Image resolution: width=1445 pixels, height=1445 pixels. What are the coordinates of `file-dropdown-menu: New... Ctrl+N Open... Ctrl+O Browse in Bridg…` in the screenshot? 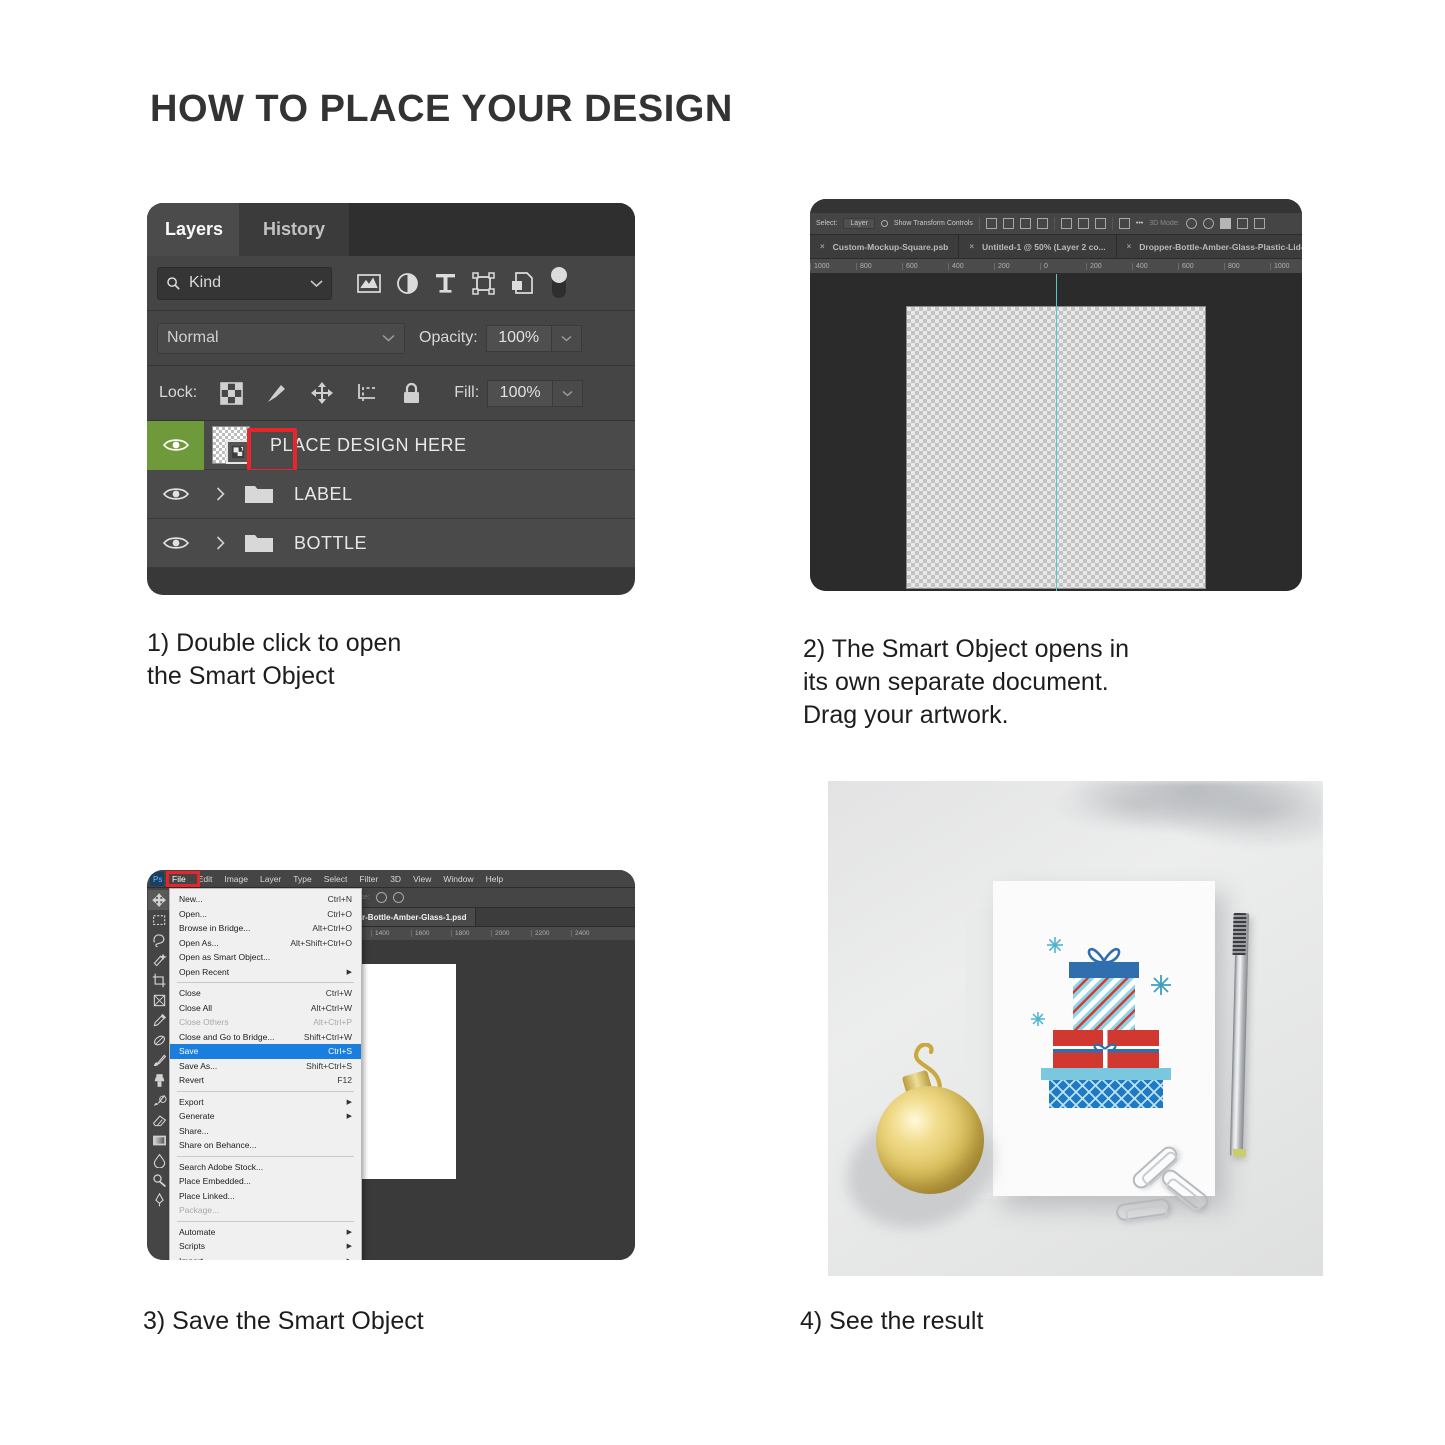 It's located at (265, 1074).